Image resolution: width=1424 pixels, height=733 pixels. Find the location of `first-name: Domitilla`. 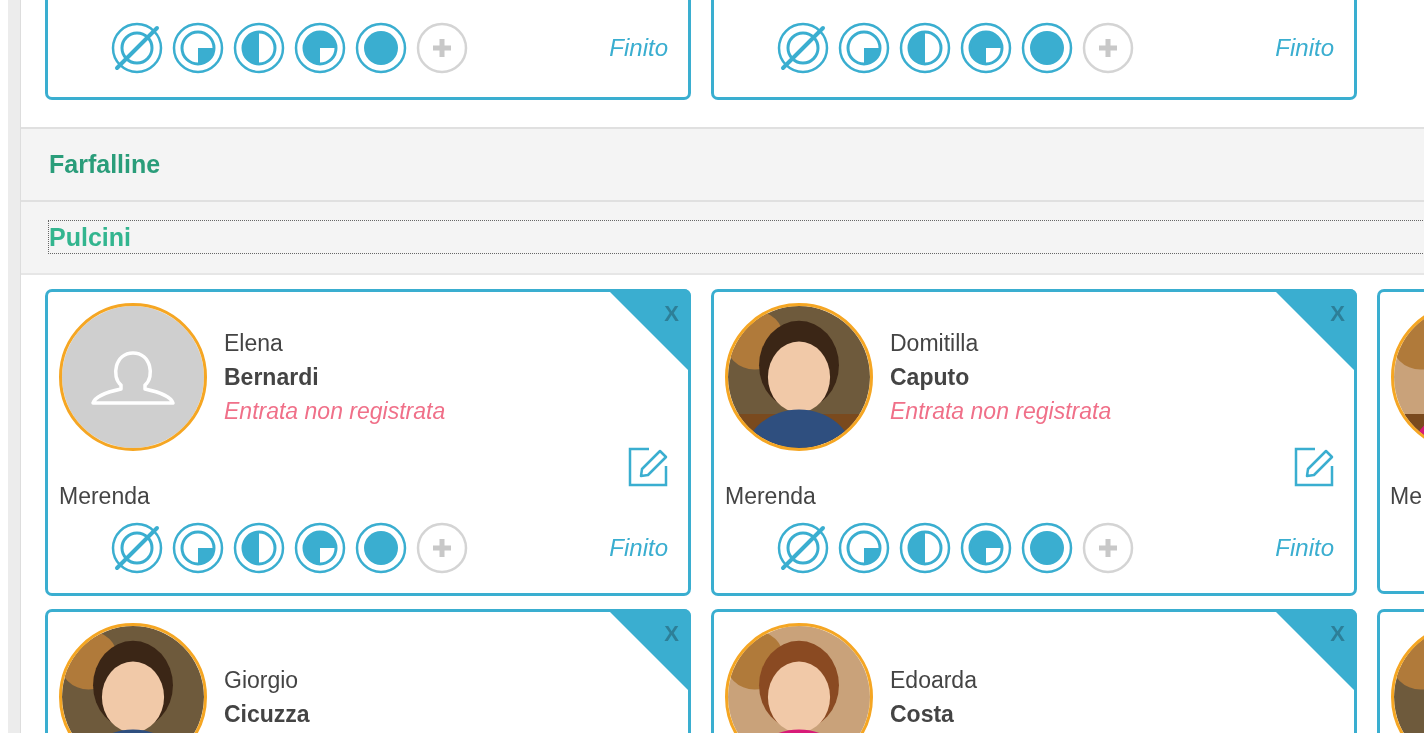

first-name: Domitilla is located at coordinates (935, 343).